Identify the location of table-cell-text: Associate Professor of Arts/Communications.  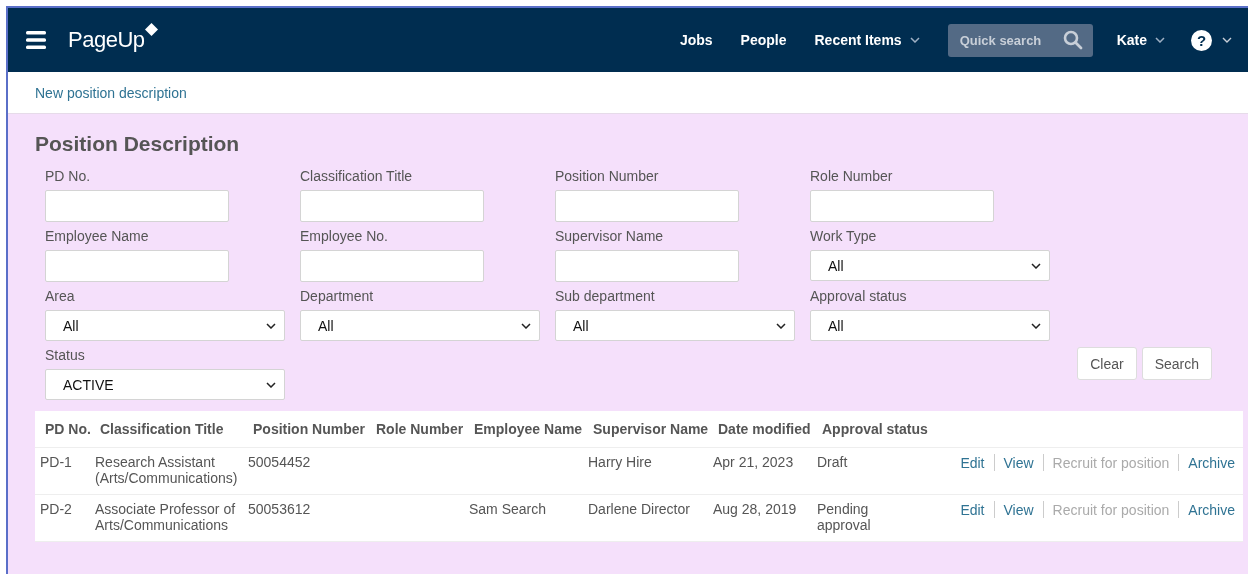
(166, 517).